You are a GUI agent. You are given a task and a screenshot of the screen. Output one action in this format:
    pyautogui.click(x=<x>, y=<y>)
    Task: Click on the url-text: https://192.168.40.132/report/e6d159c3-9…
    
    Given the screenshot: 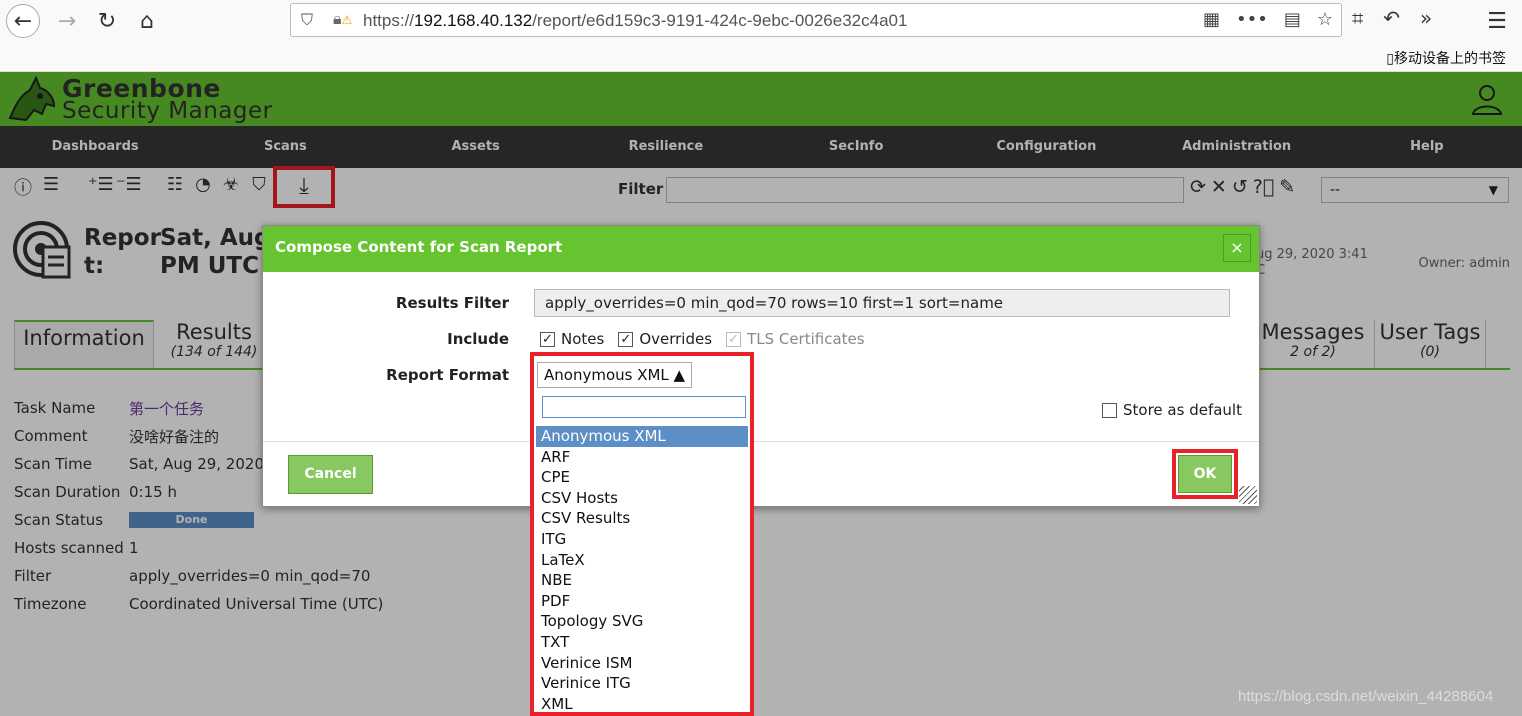 What is the action you would take?
    pyautogui.click(x=635, y=20)
    